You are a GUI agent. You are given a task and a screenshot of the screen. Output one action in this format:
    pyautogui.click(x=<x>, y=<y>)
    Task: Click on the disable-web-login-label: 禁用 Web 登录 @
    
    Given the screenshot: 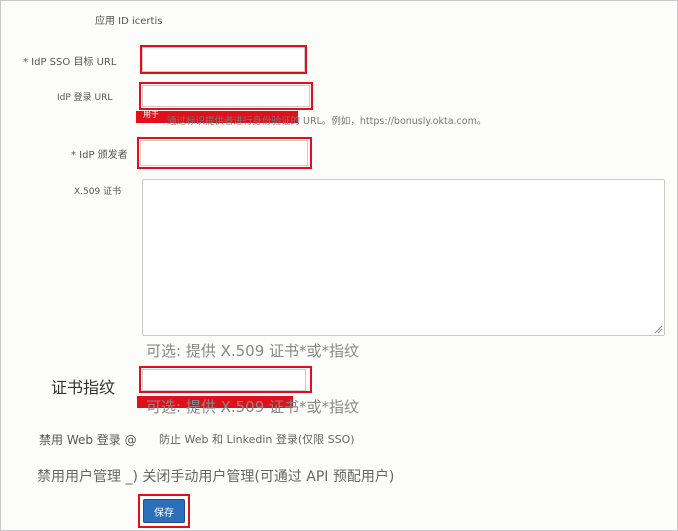 What is the action you would take?
    pyautogui.click(x=88, y=439)
    